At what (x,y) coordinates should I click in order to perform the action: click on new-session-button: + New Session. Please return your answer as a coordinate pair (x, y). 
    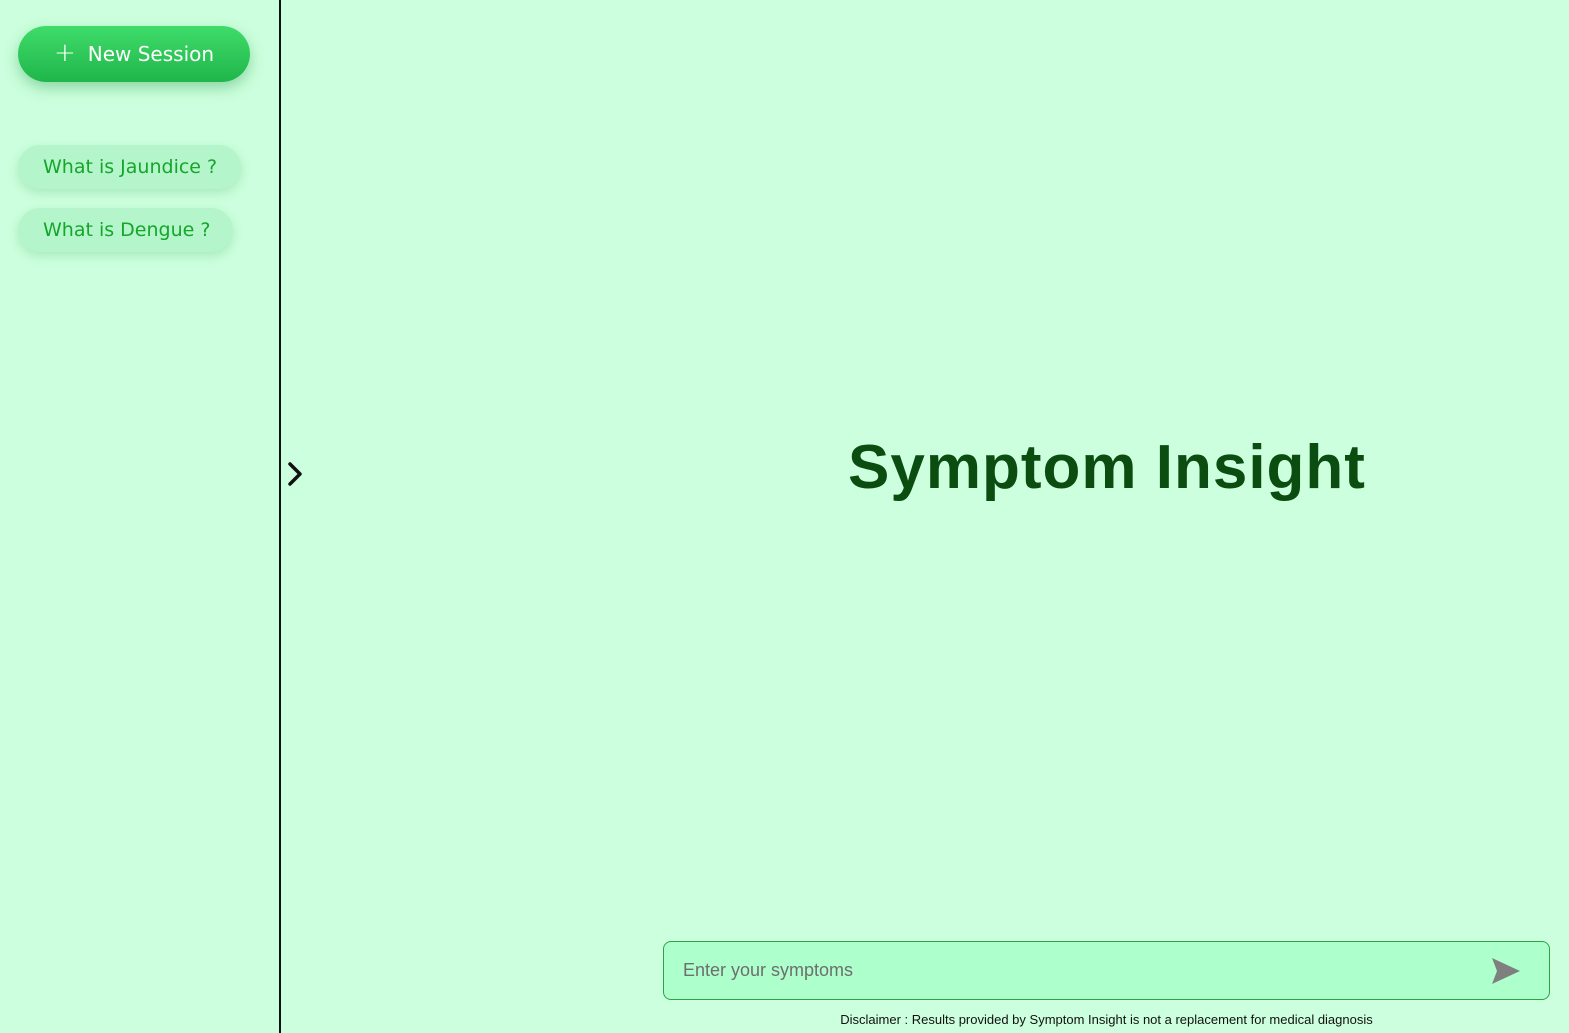
    Looking at the image, I should click on (134, 54).